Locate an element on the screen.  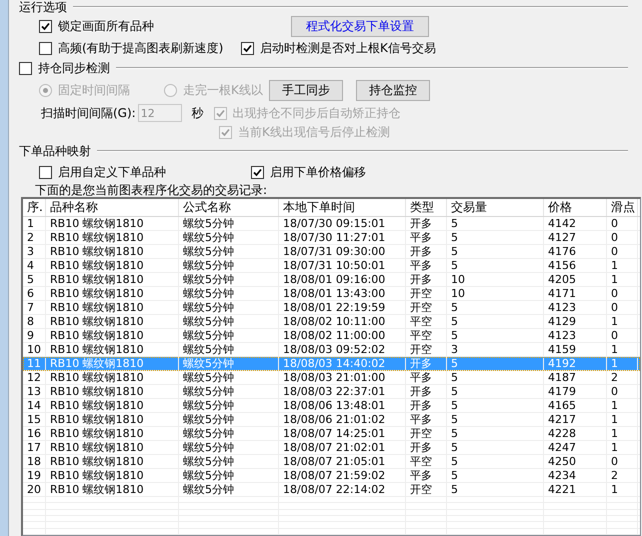
table-cell: 18/08/06 13:48:01 is located at coordinates (342, 405).